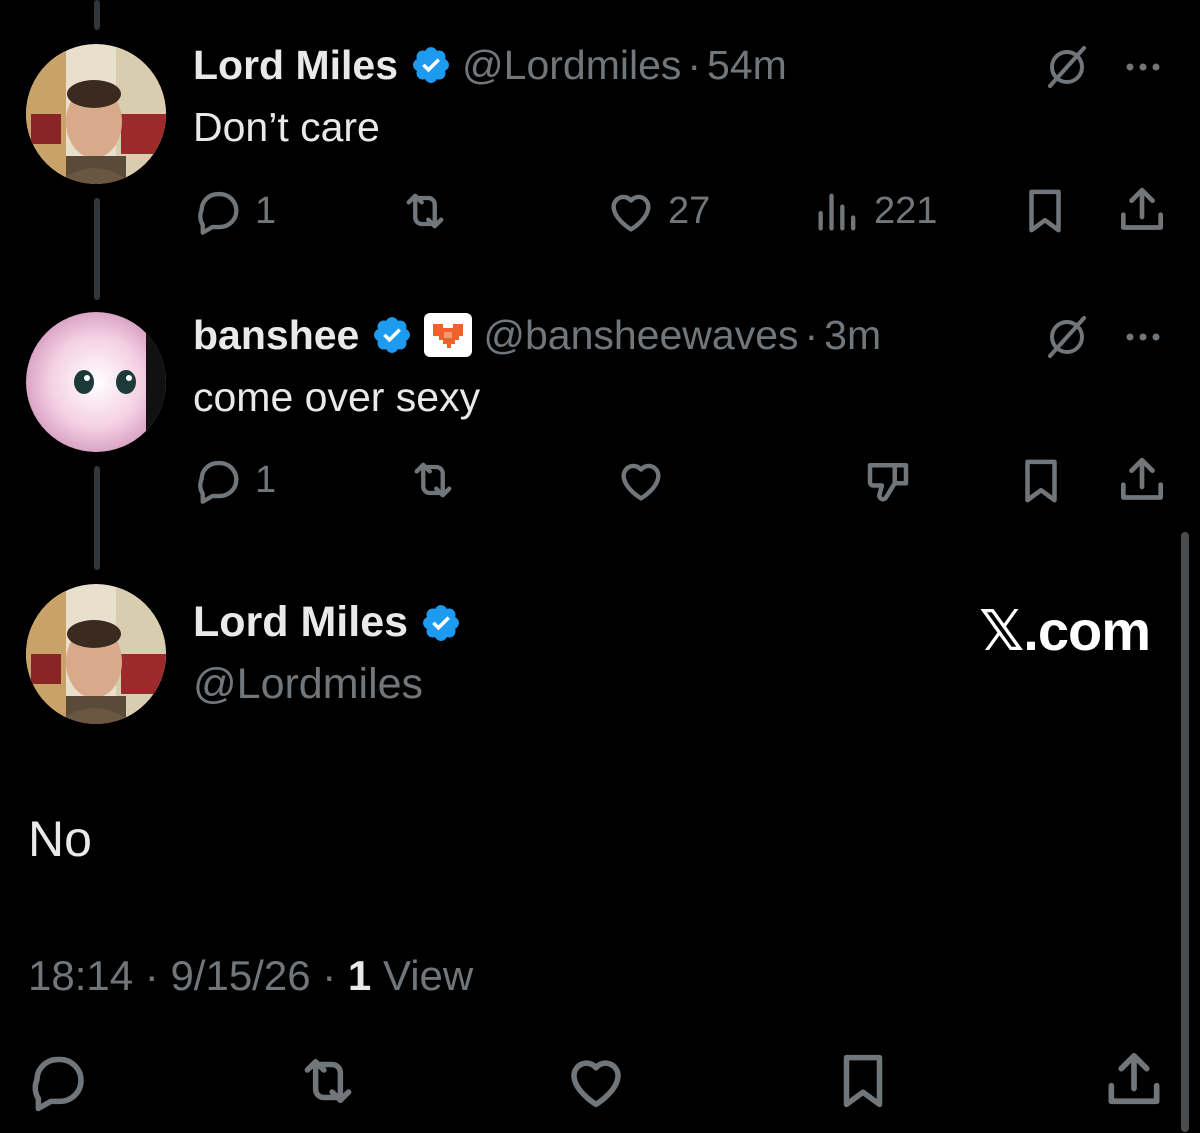 This screenshot has width=1200, height=1133. Describe the element at coordinates (640, 335) in the screenshot. I see `handle: @bansheewaves` at that location.